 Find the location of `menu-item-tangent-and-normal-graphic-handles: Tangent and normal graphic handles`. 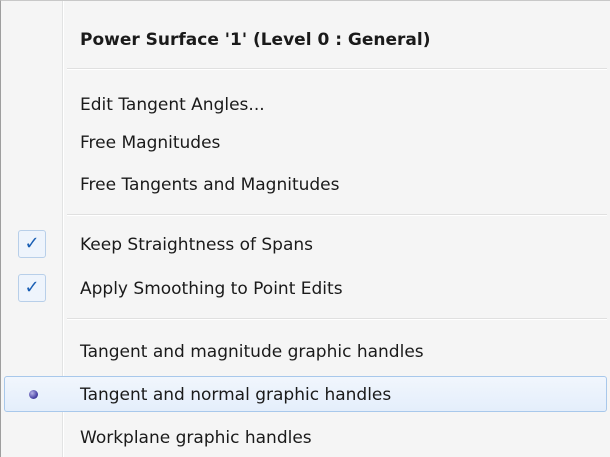

menu-item-tangent-and-normal-graphic-handles: Tangent and normal graphic handles is located at coordinates (305, 394).